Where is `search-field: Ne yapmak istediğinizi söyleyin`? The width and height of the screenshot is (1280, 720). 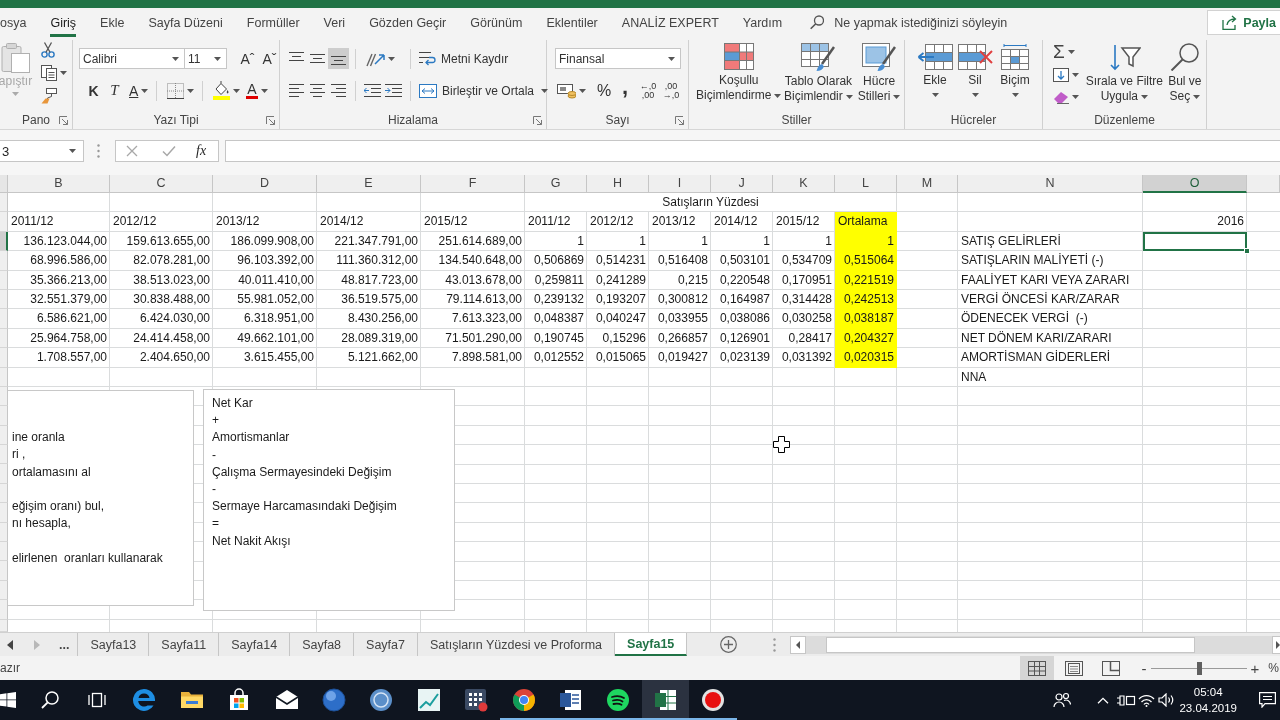 search-field: Ne yapmak istediğinizi söyleyin is located at coordinates (934, 22).